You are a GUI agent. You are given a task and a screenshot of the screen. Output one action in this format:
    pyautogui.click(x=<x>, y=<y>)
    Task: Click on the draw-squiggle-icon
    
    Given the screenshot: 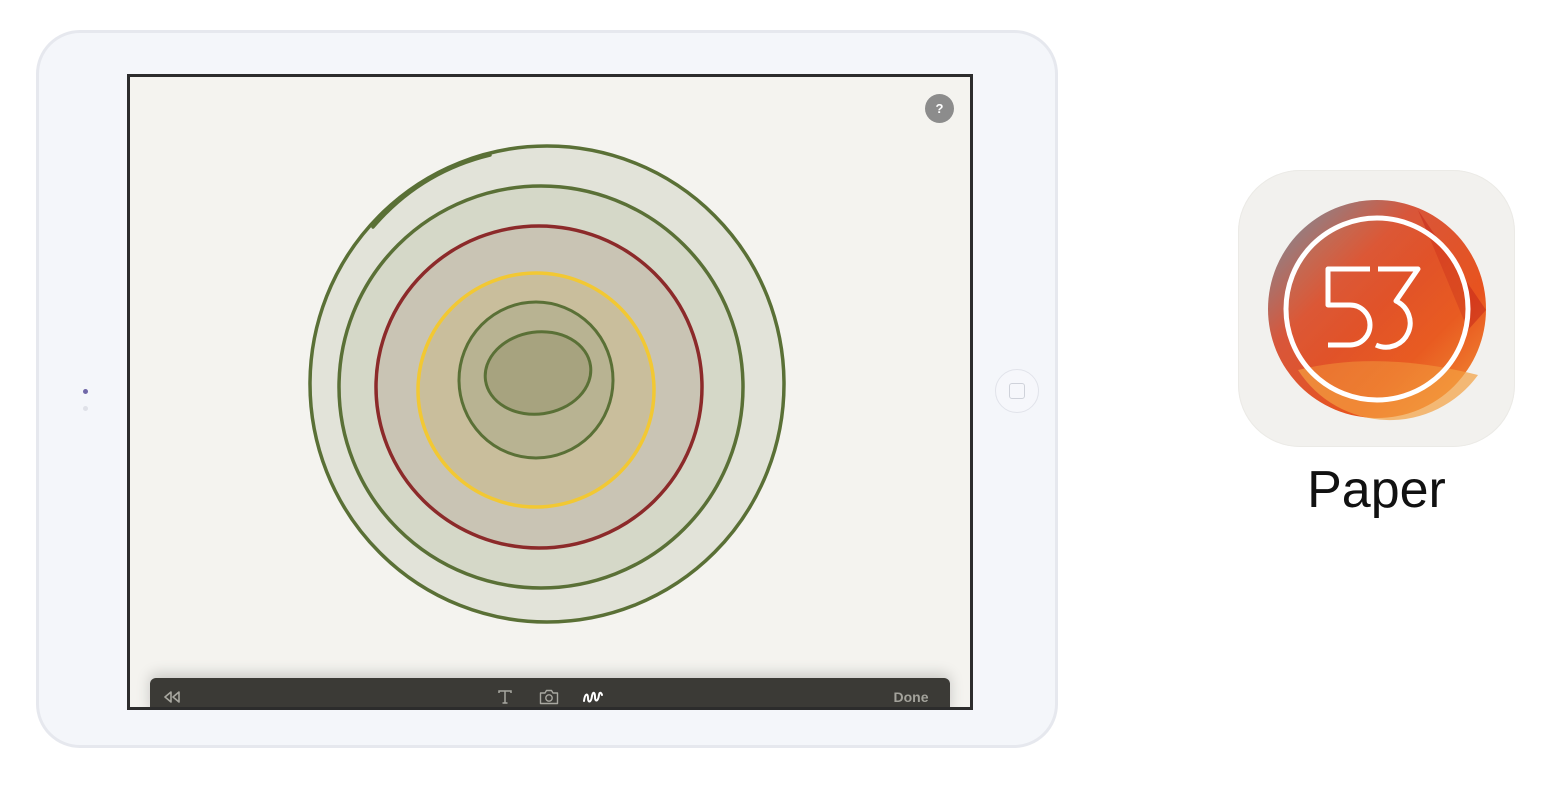 What is the action you would take?
    pyautogui.click(x=593, y=697)
    